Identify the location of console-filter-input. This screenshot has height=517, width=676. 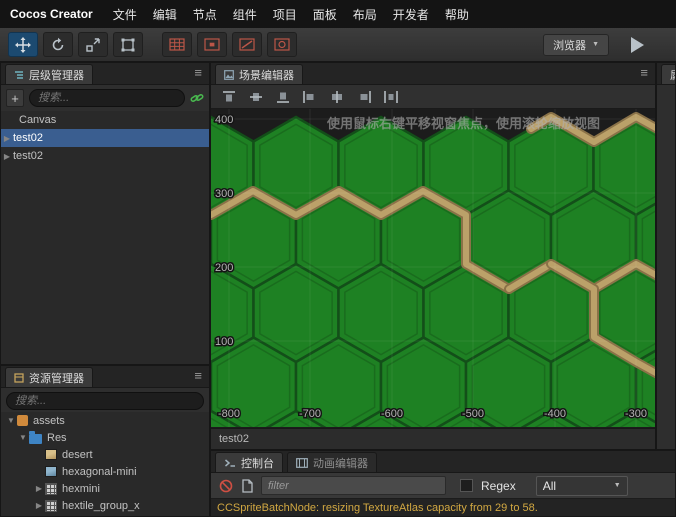
(353, 485).